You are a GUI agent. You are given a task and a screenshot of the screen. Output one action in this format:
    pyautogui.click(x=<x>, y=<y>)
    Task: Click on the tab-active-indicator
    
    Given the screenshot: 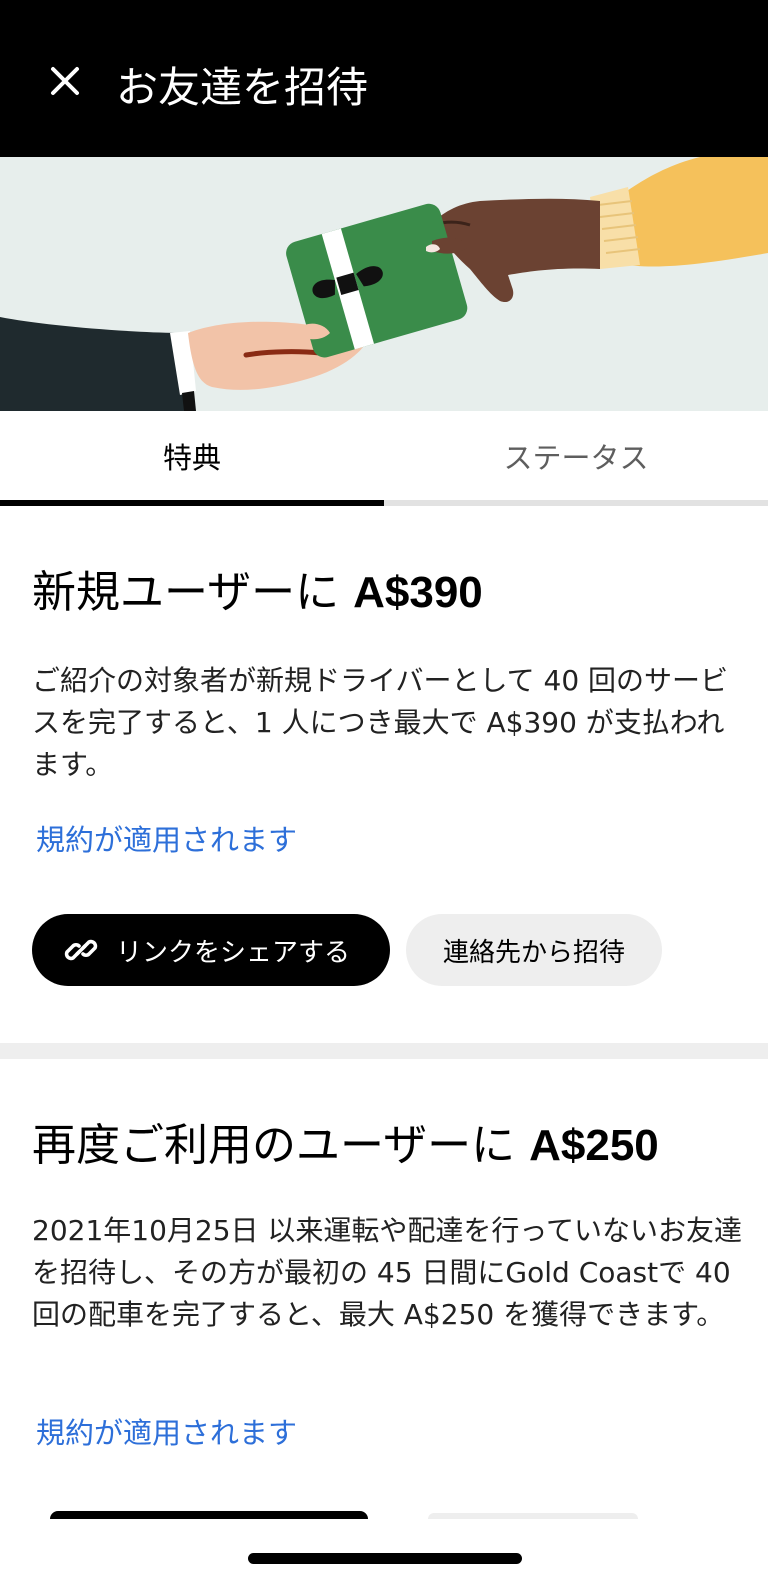 What is the action you would take?
    pyautogui.click(x=192, y=503)
    